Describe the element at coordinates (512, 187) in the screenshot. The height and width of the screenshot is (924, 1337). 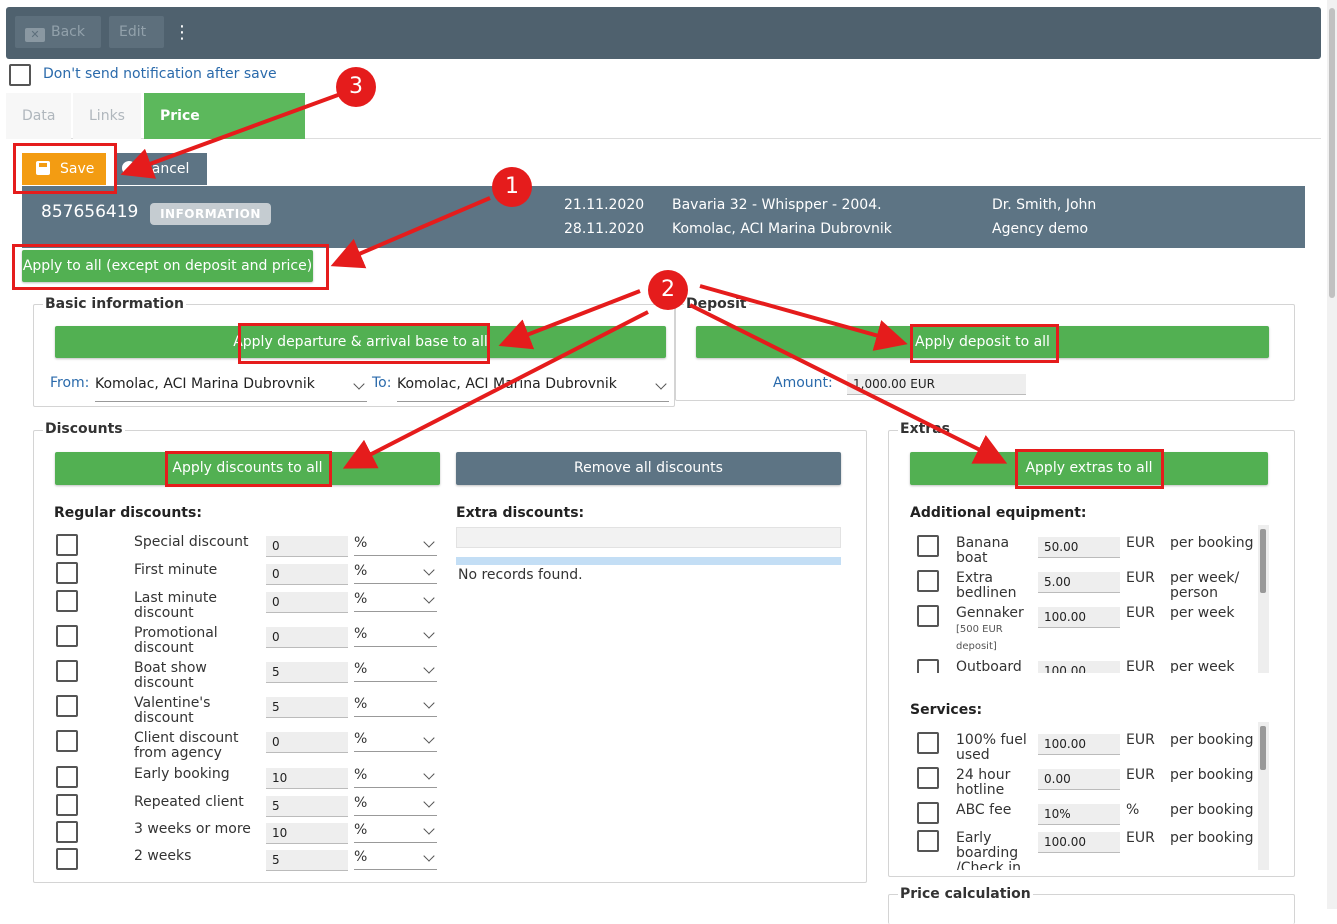
I see `marker-1: 1` at that location.